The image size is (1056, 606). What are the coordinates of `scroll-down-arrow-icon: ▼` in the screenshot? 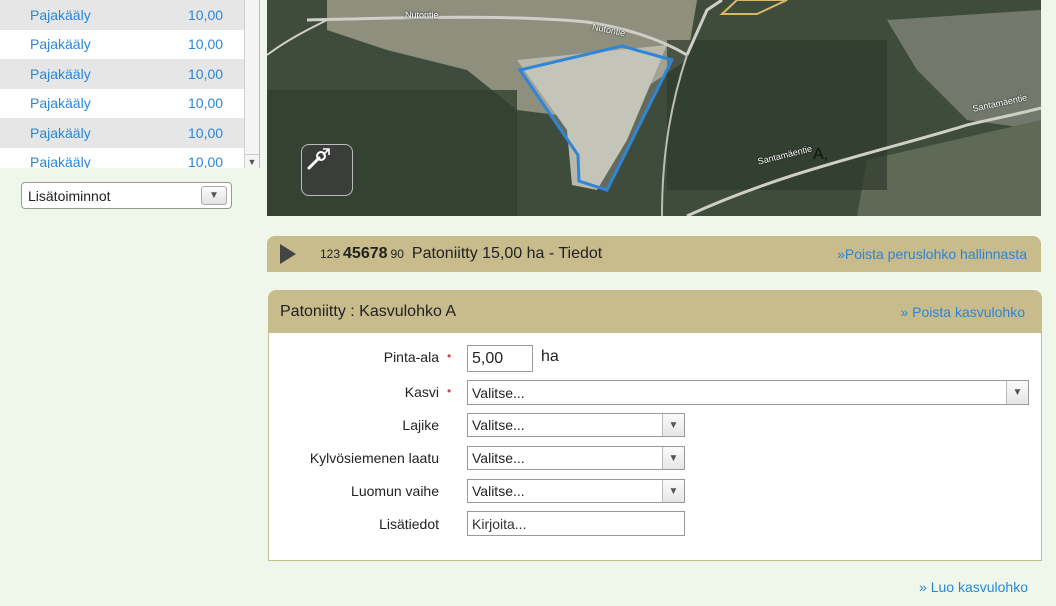 It's located at (252, 161).